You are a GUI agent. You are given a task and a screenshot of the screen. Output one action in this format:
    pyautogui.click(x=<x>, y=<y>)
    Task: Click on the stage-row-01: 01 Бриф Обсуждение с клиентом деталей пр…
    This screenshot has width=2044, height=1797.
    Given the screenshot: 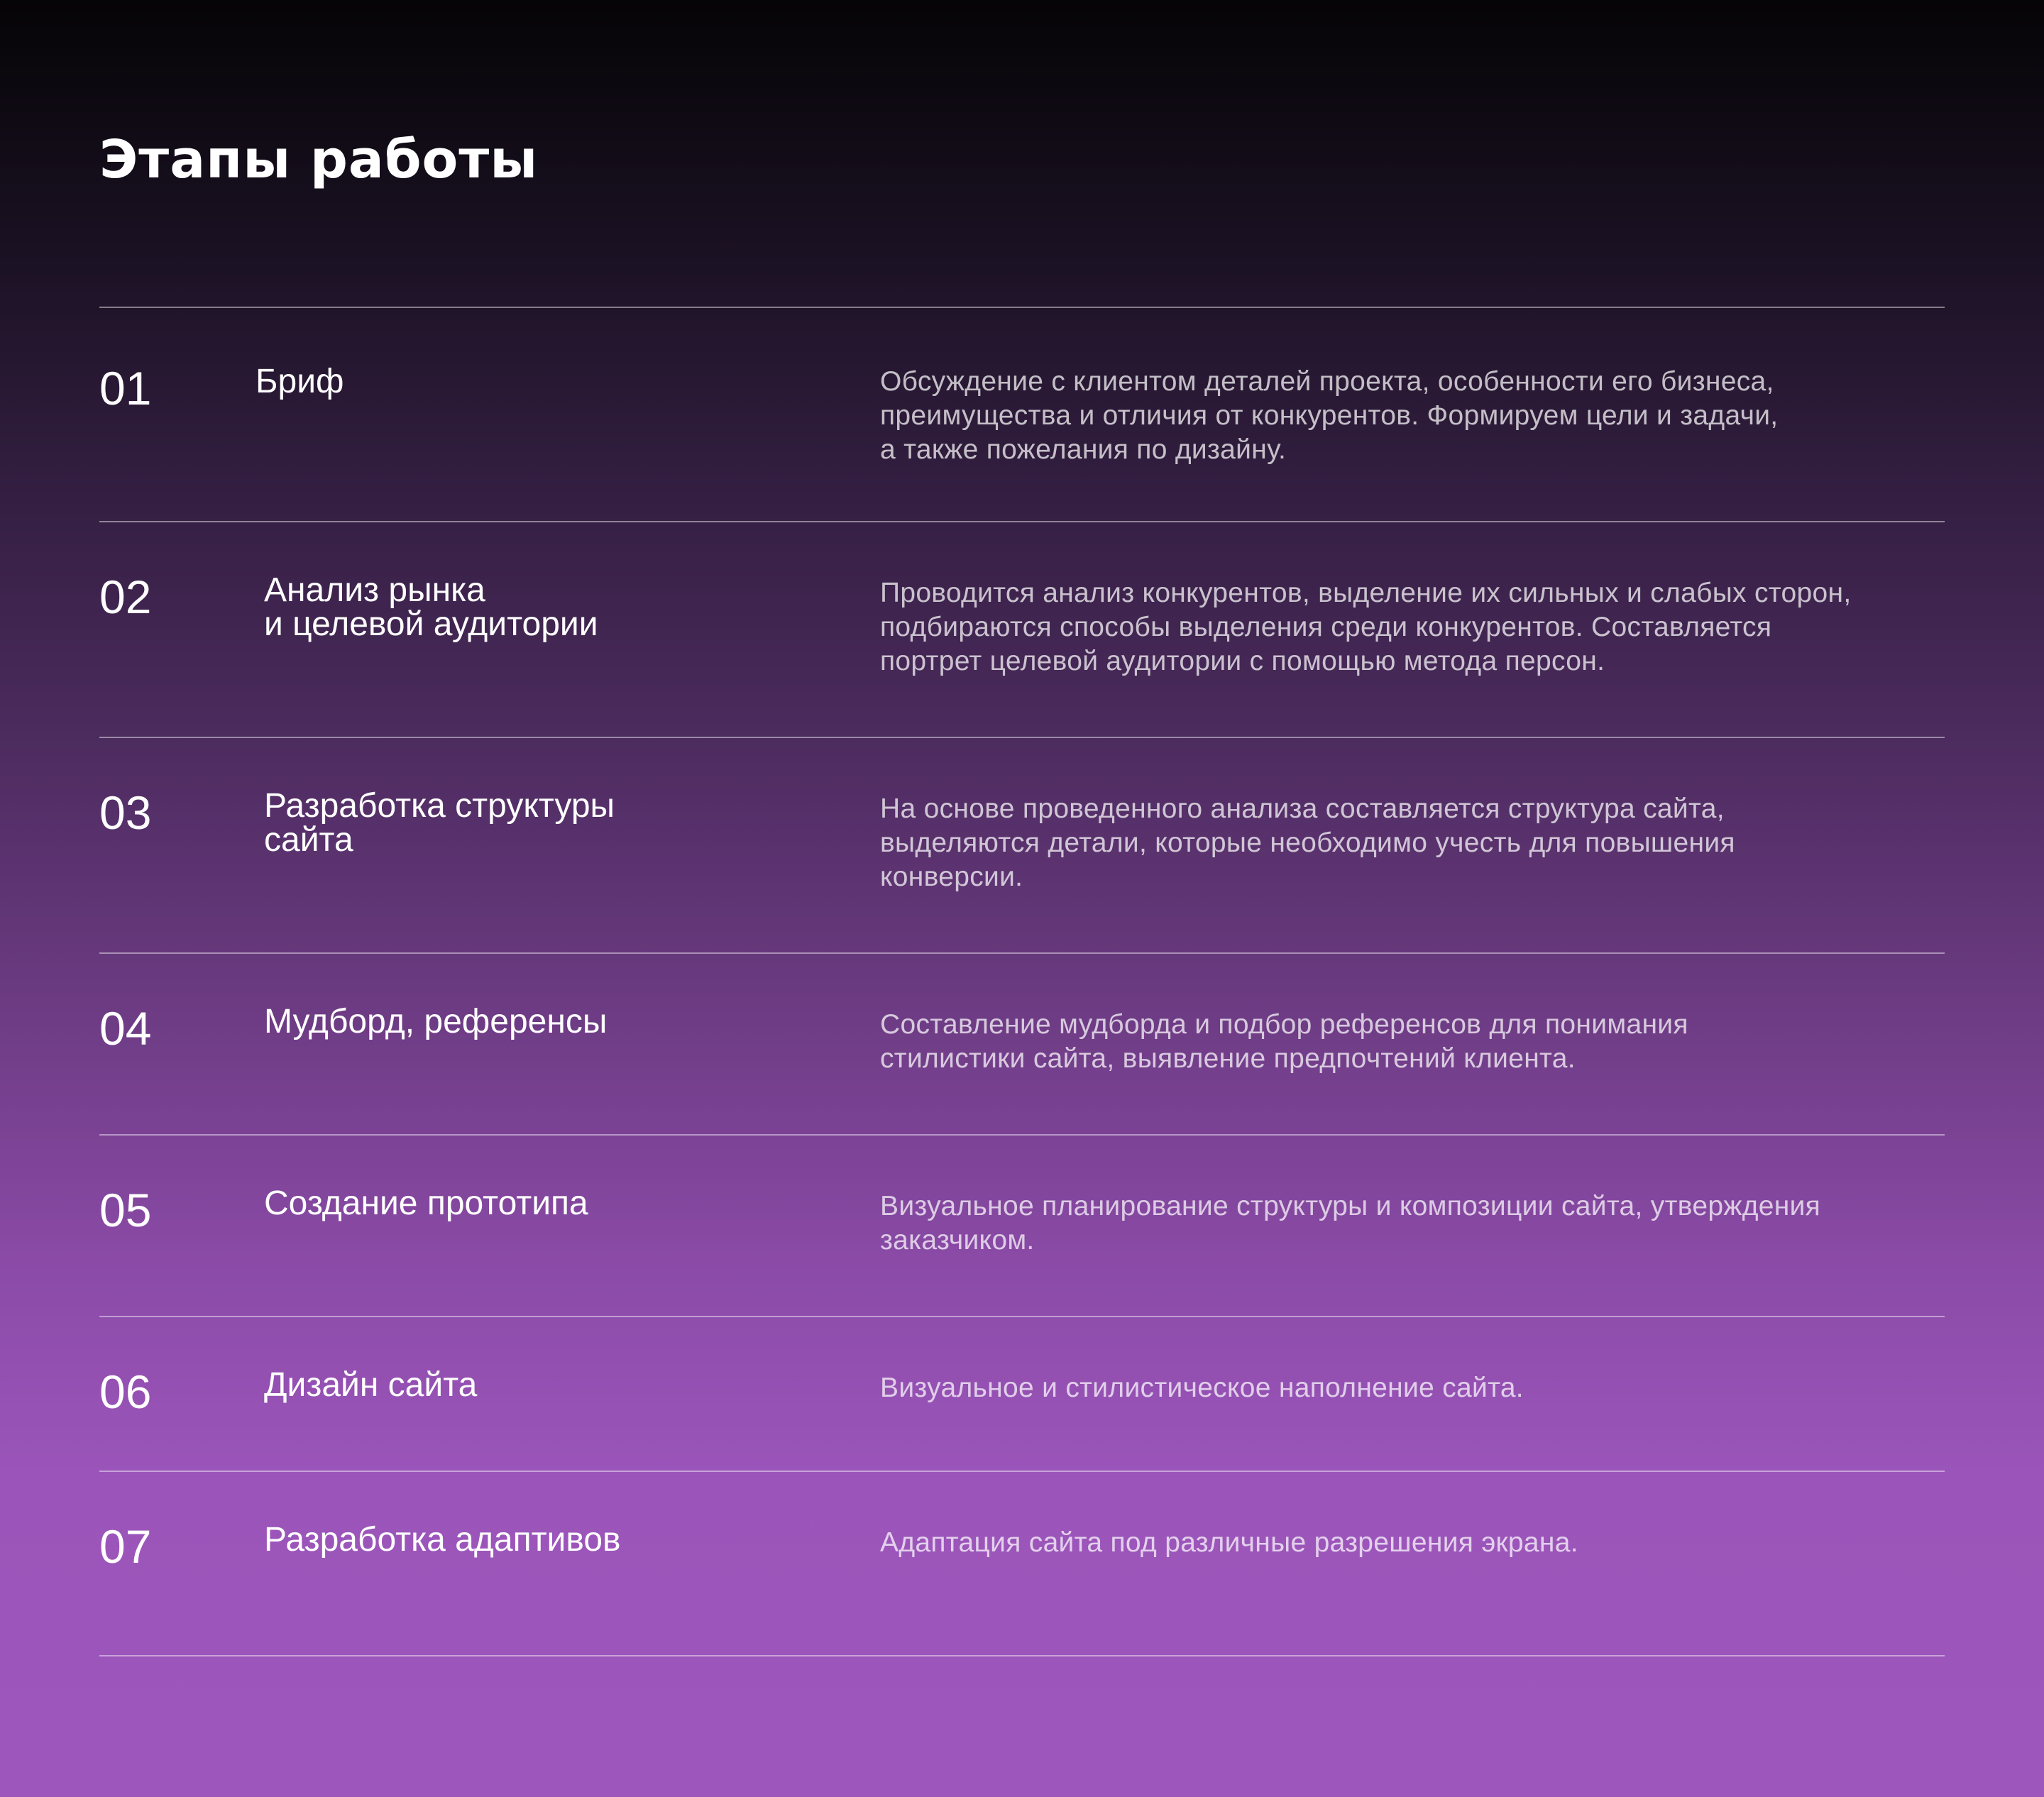 What is the action you would take?
    pyautogui.click(x=1022, y=415)
    